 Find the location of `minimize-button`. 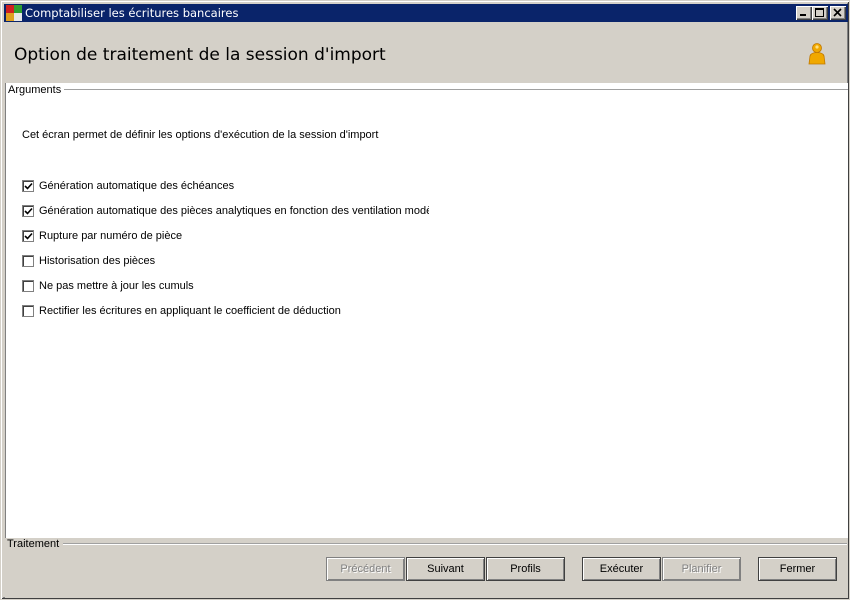

minimize-button is located at coordinates (804, 13).